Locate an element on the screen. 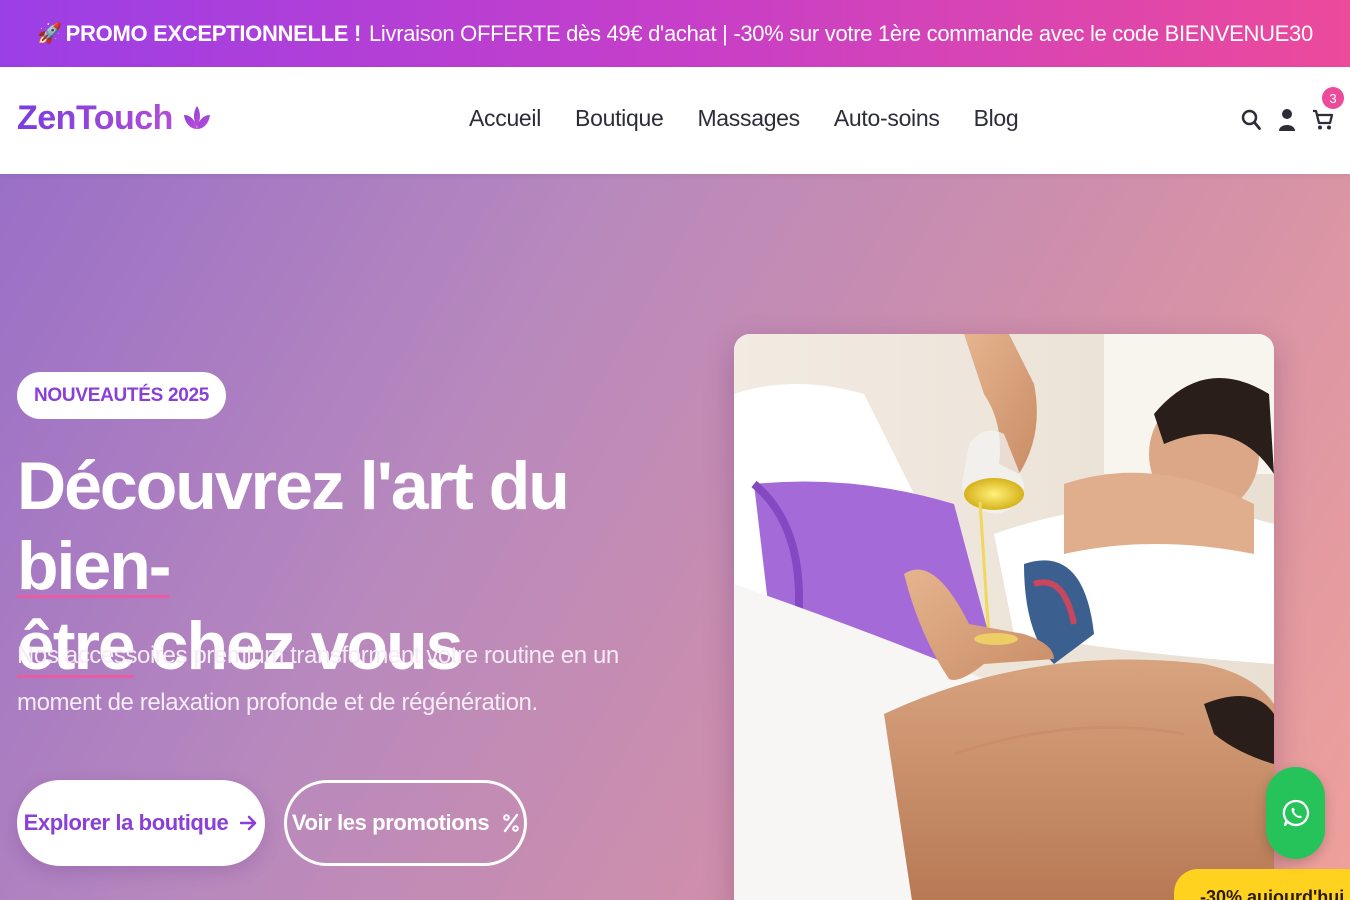 This screenshot has height=900, width=1350. user-icon is located at coordinates (1287, 120).